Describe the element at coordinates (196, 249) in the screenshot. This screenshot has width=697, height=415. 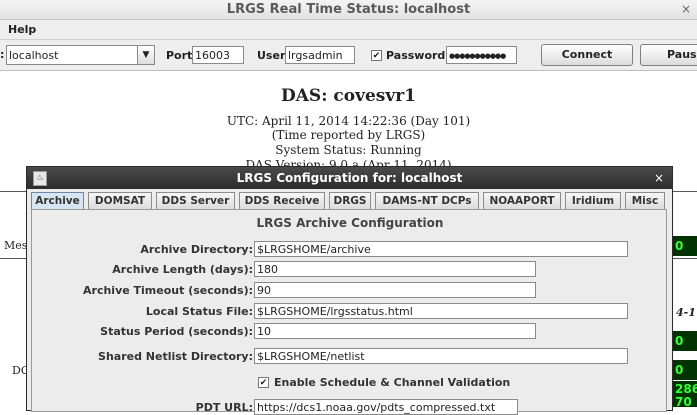
I see `archive-directory-label: Archive Directory:` at that location.